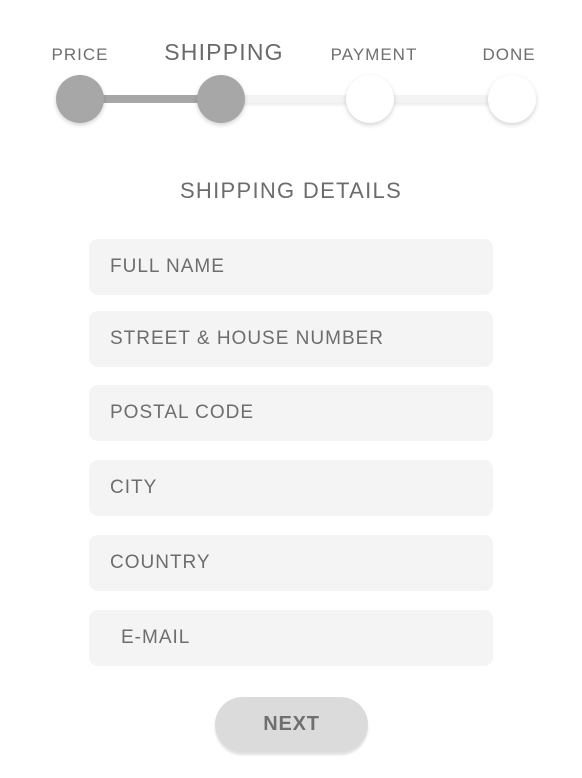  I want to click on full-name-field, so click(291, 267).